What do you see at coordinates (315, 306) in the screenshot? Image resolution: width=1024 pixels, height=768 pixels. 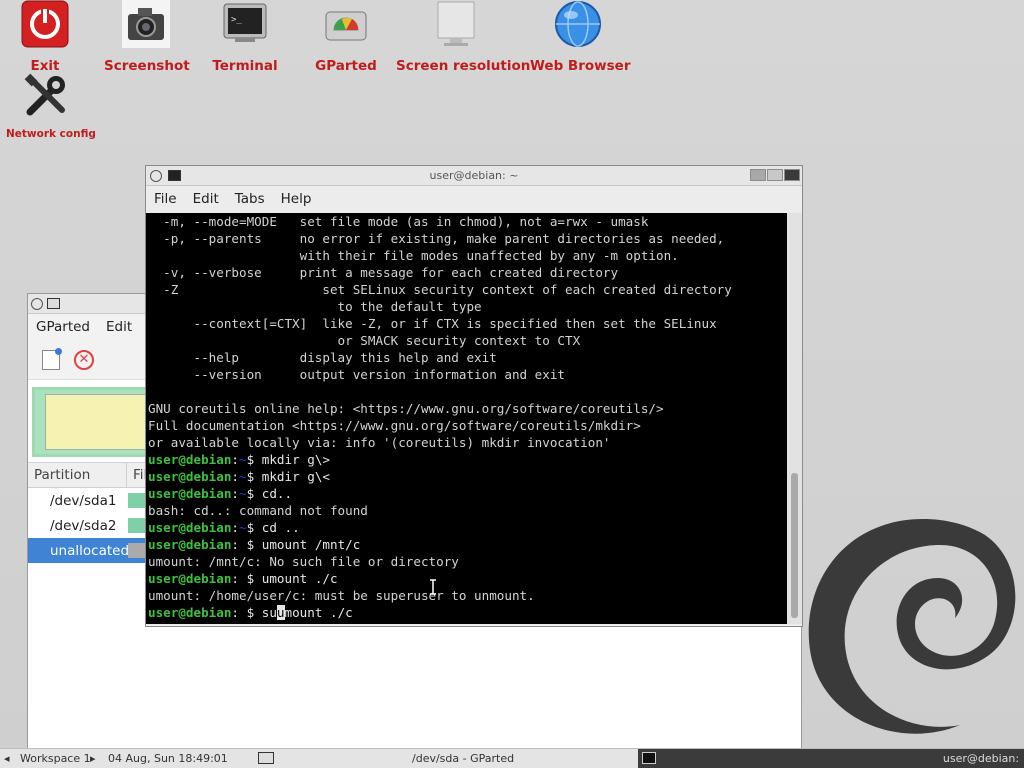 I see `terminal-line: to the default type` at bounding box center [315, 306].